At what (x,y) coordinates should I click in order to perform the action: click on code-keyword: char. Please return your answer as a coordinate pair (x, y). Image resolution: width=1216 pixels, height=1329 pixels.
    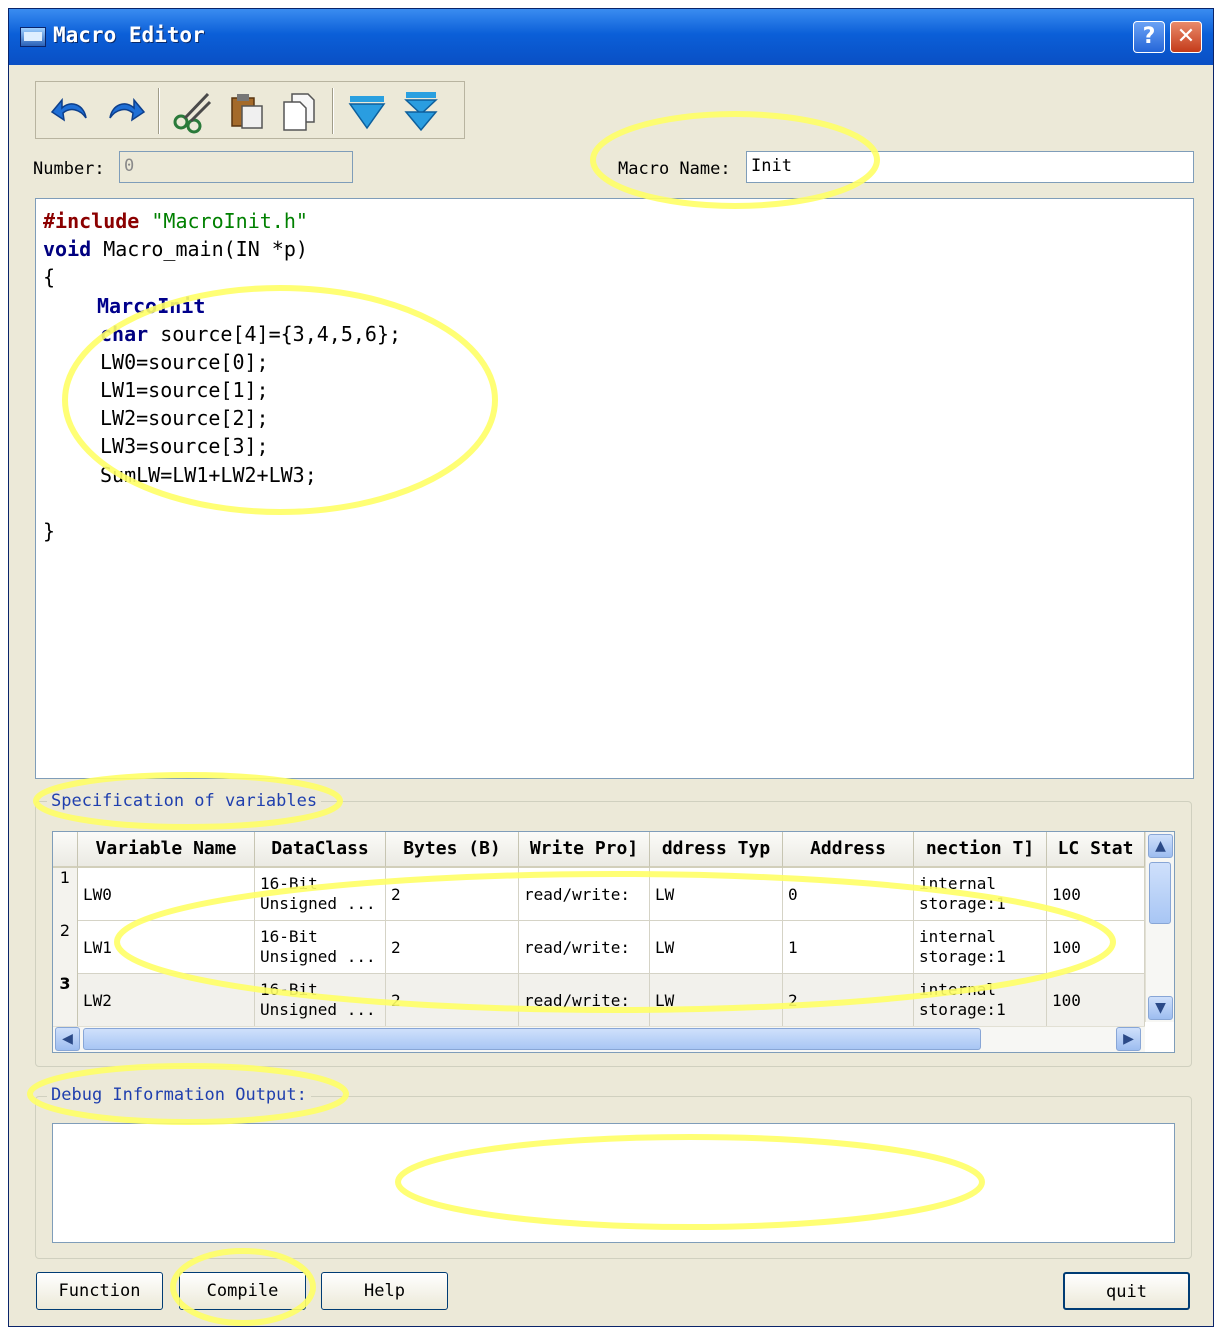
    Looking at the image, I should click on (124, 334).